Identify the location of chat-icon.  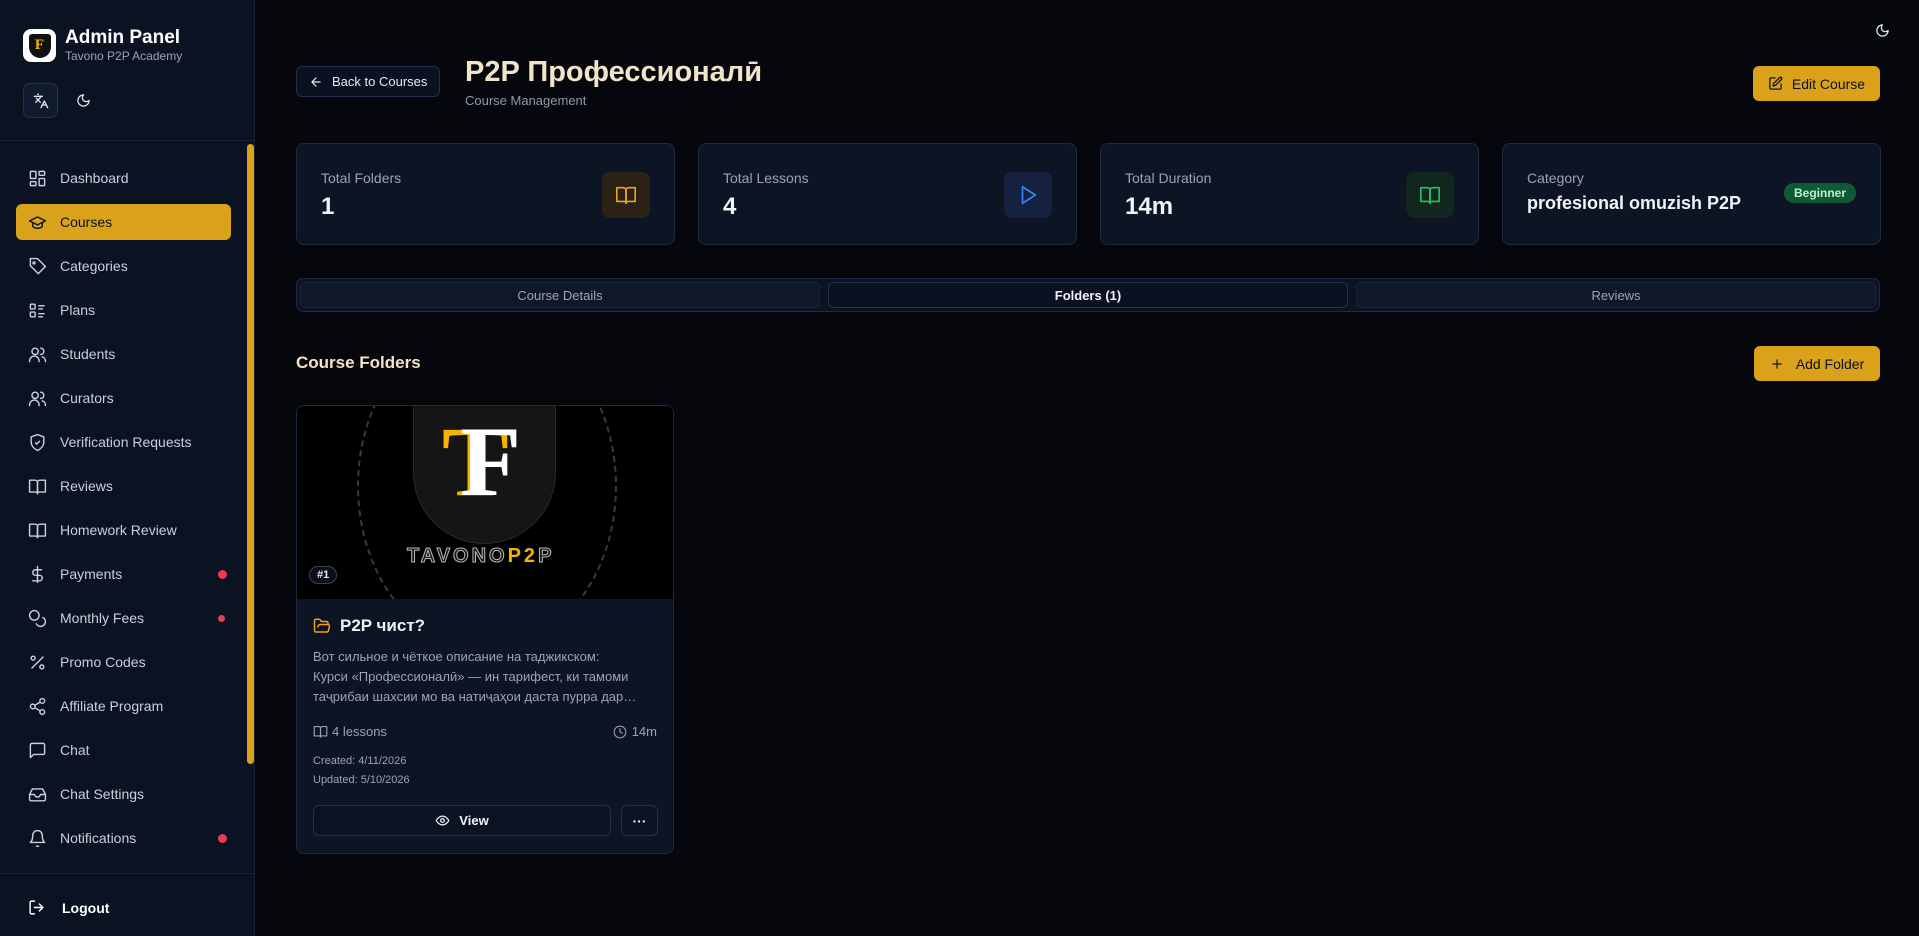
(37, 750).